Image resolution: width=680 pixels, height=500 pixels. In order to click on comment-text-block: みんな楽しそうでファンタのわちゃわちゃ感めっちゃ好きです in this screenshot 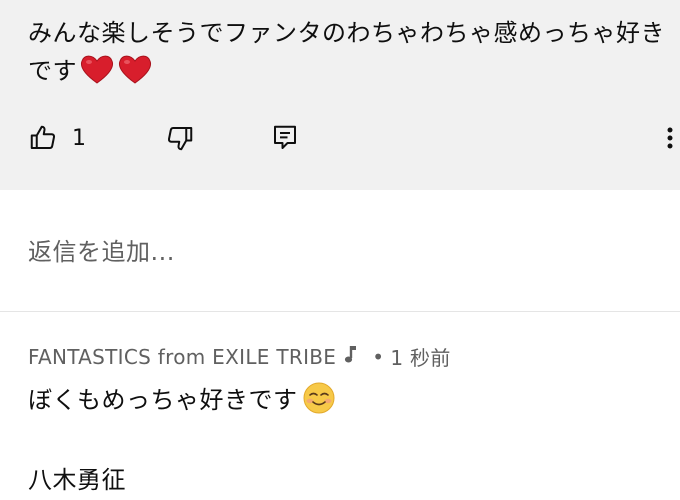, I will do `click(348, 52)`.